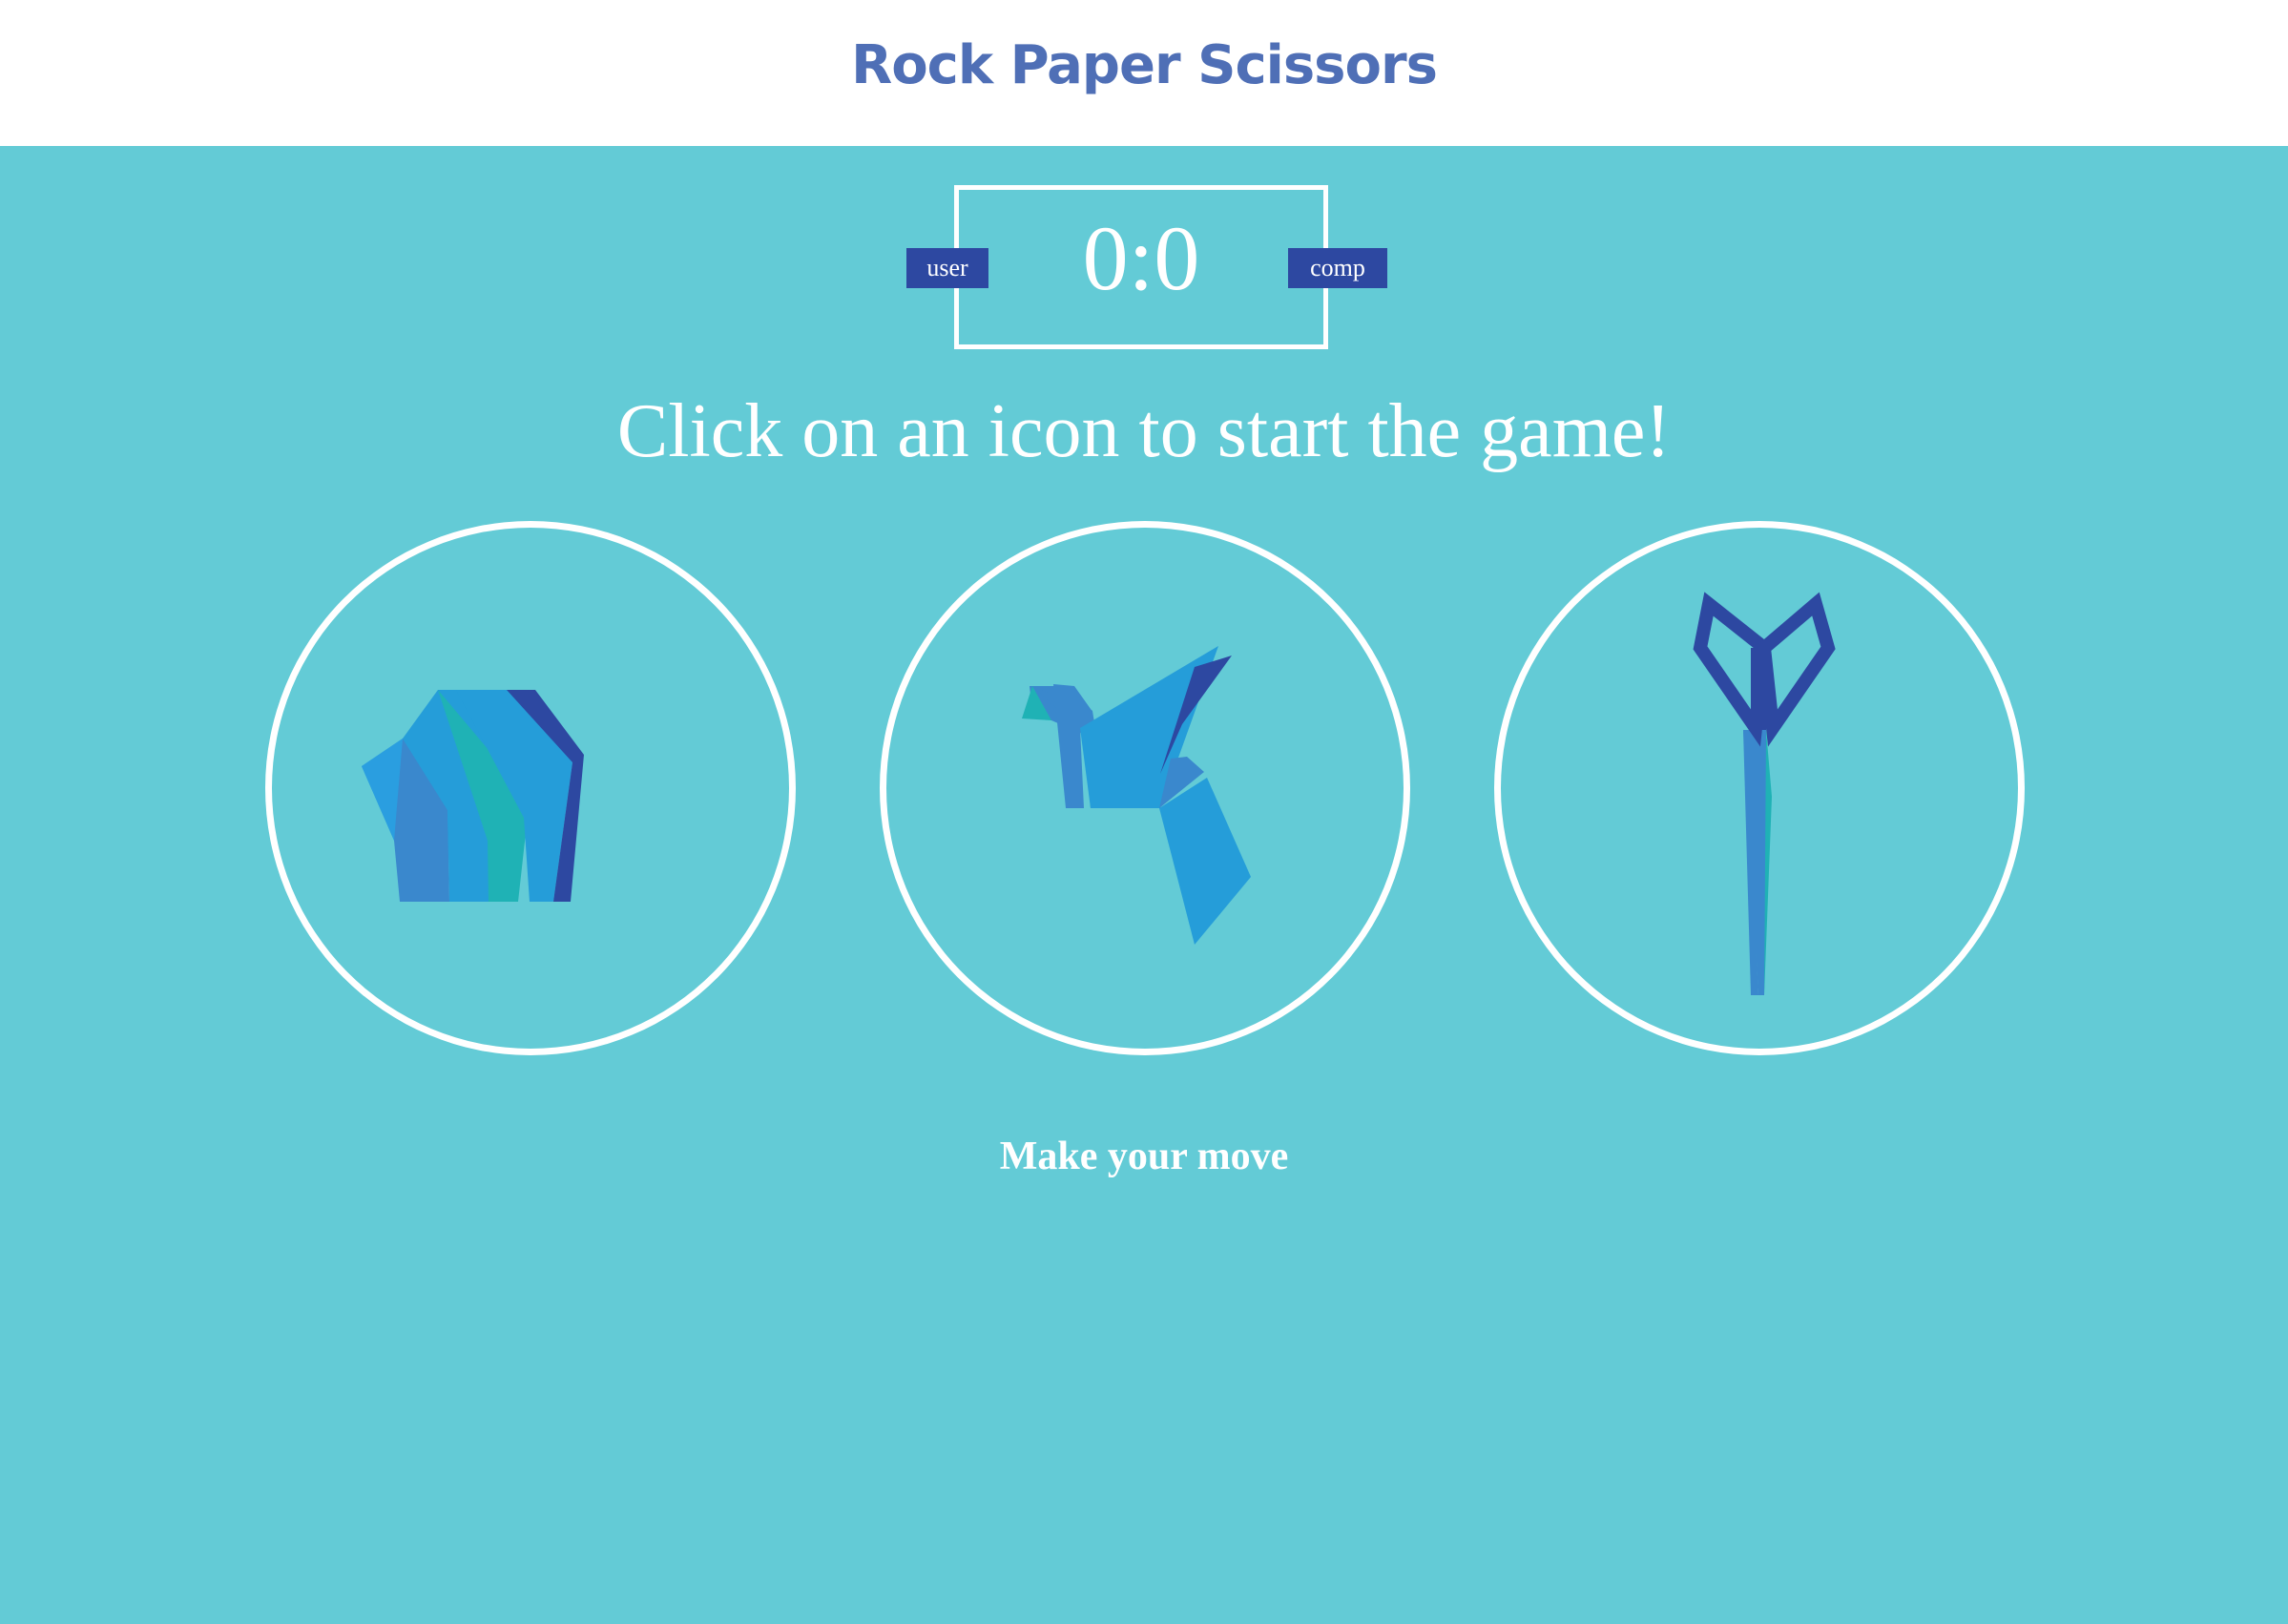 Image resolution: width=2288 pixels, height=1624 pixels. Describe the element at coordinates (473, 796) in the screenshot. I see `origami-rock-icon` at that location.